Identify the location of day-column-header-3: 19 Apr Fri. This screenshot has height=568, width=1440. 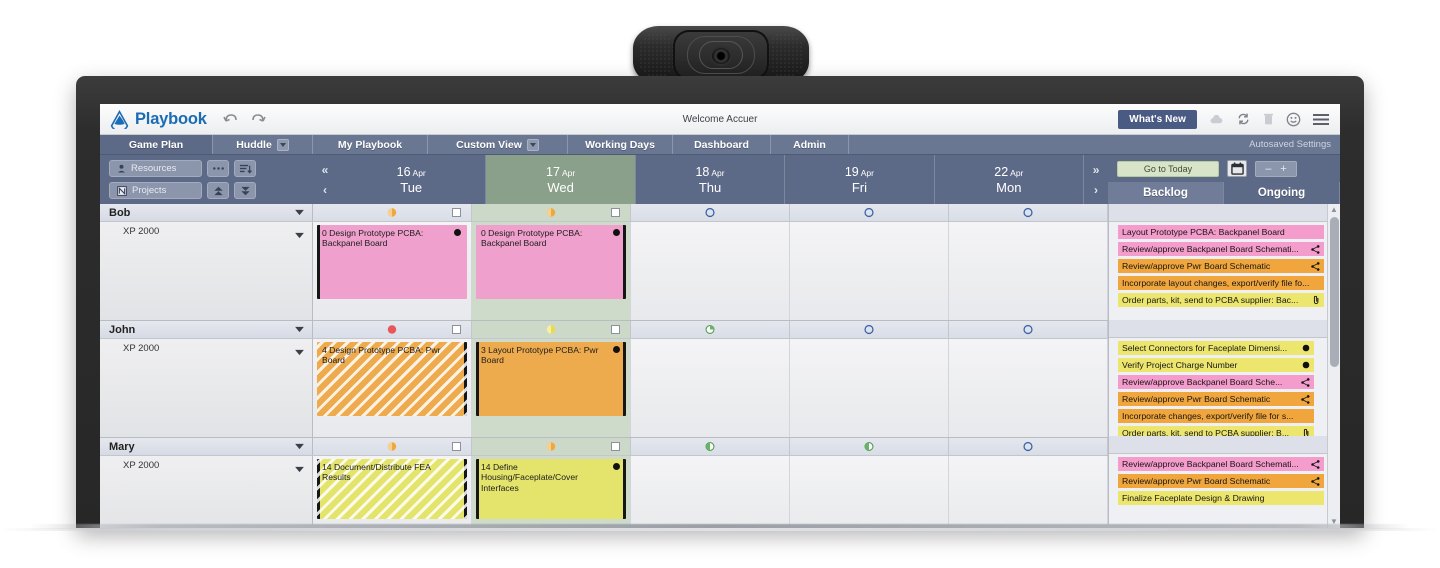
(860, 179).